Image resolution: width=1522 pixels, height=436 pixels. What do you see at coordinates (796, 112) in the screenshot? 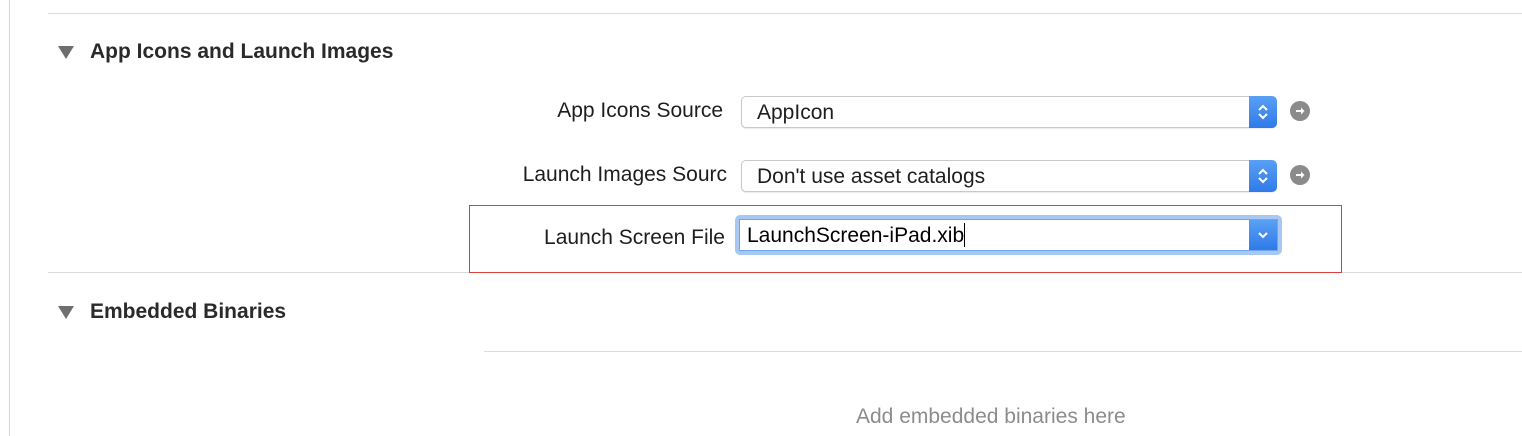
I see `app-icons-source-value: AppIcon` at bounding box center [796, 112].